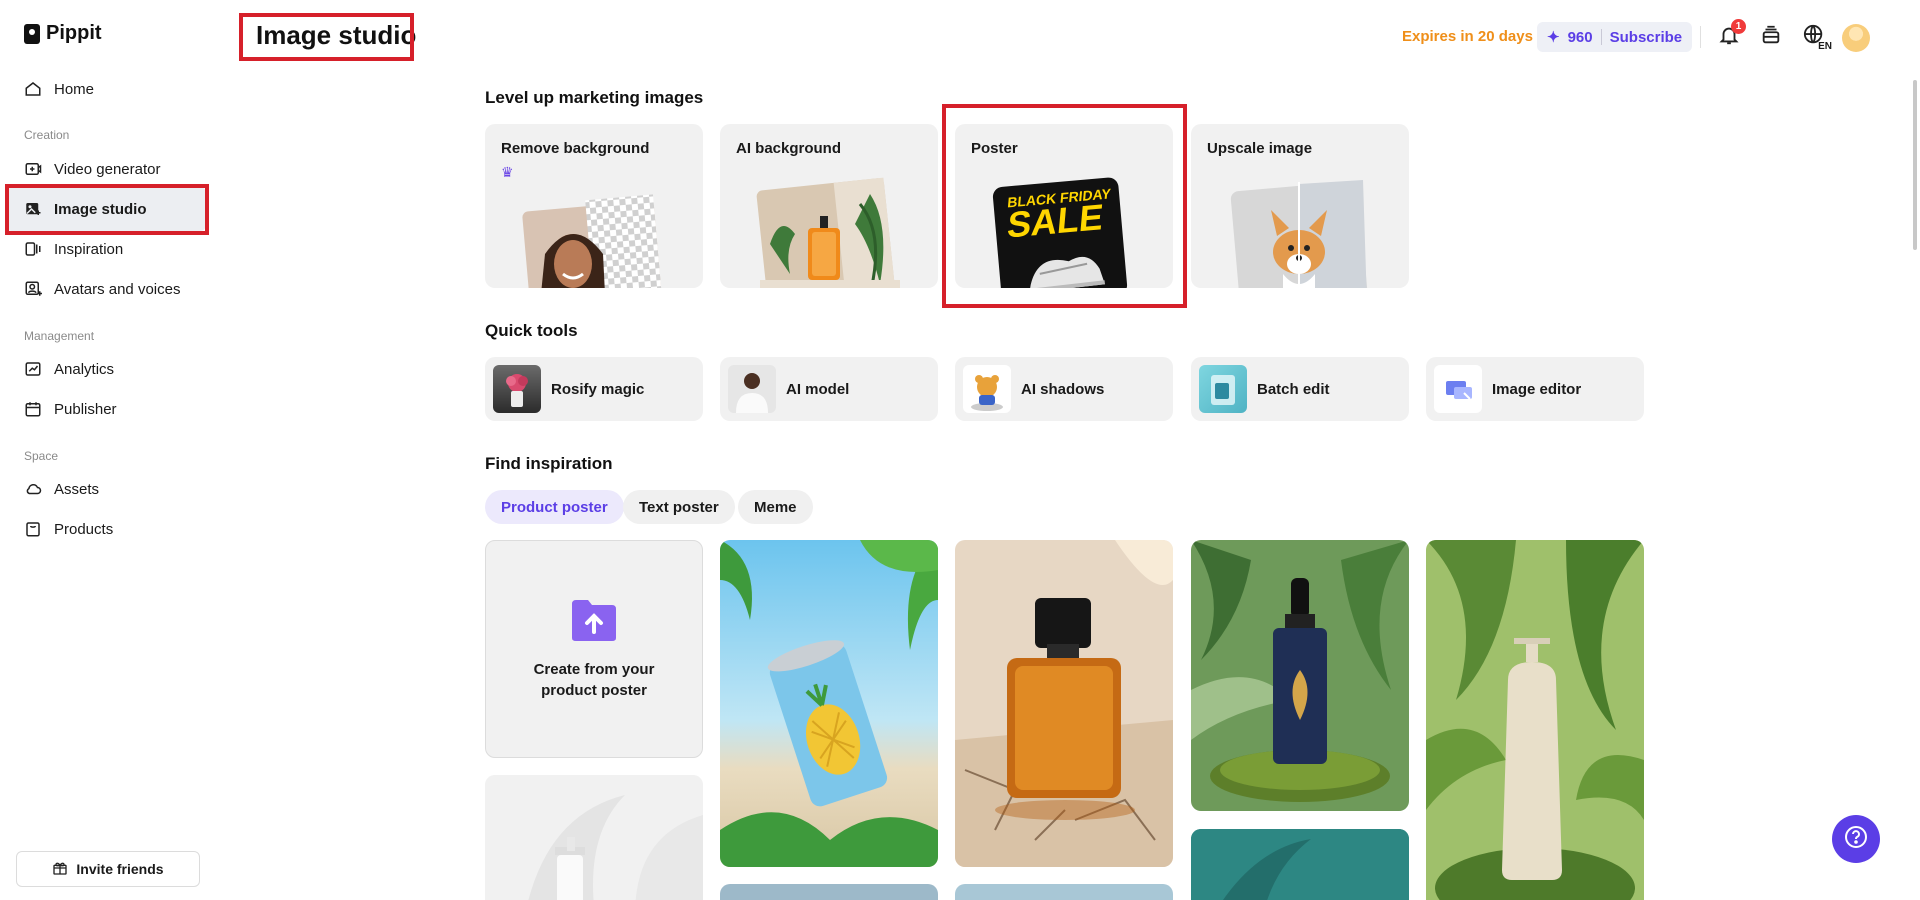 The width and height of the screenshot is (1920, 900). What do you see at coordinates (89, 249) in the screenshot?
I see `sidebar-item-label: Inspiration` at bounding box center [89, 249].